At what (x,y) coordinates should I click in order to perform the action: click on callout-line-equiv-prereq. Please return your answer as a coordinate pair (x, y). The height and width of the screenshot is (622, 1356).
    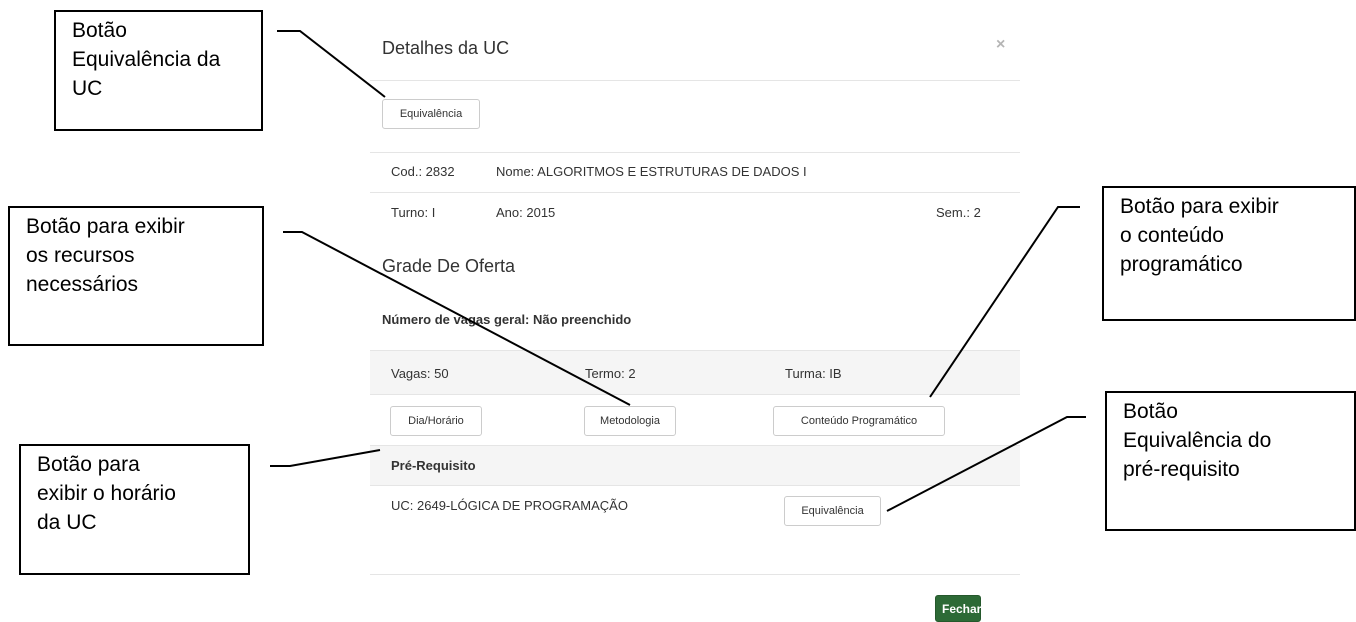
    Looking at the image, I should click on (986, 464).